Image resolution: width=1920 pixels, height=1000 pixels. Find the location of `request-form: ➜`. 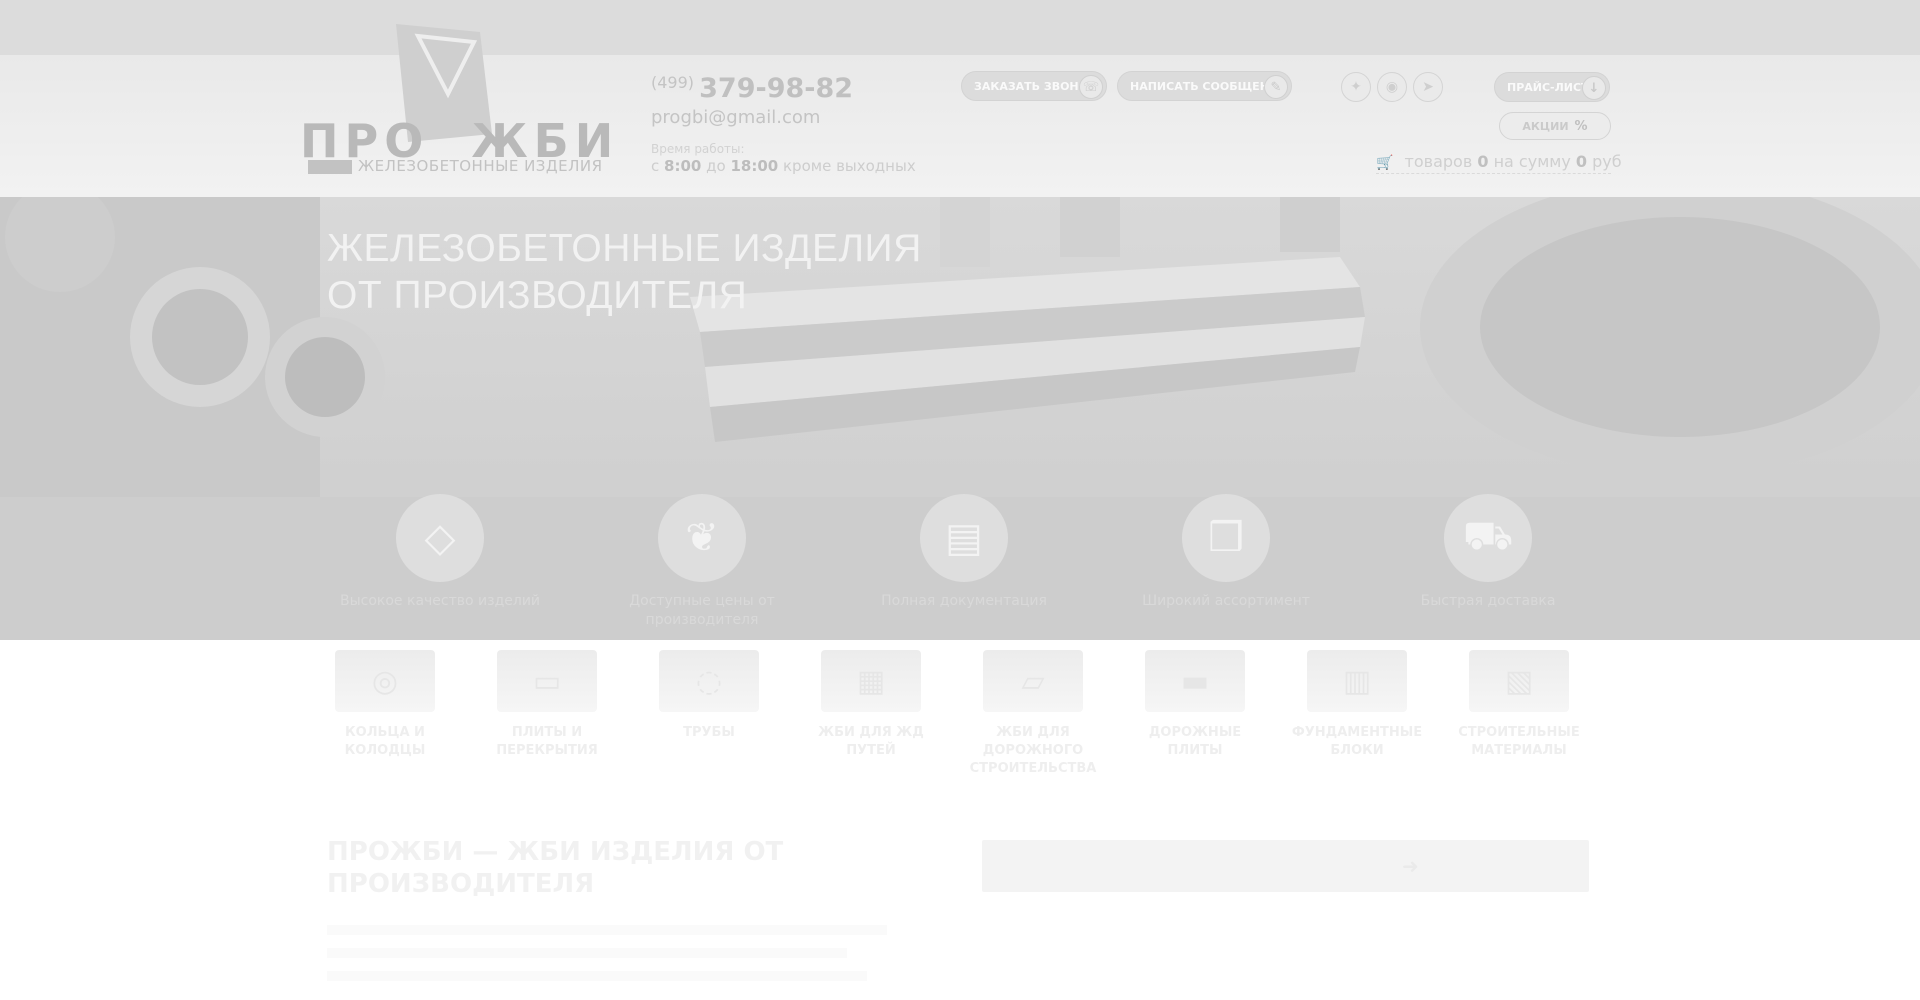

request-form: ➜ is located at coordinates (1285, 866).